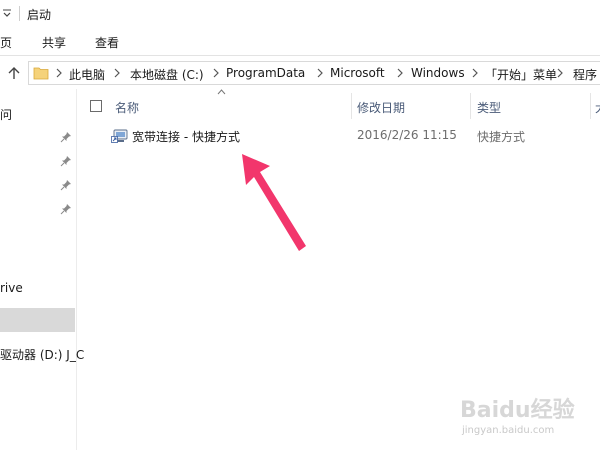 The width and height of the screenshot is (600, 450). What do you see at coordinates (6, 114) in the screenshot?
I see `nav-item-quick-access: 问` at bounding box center [6, 114].